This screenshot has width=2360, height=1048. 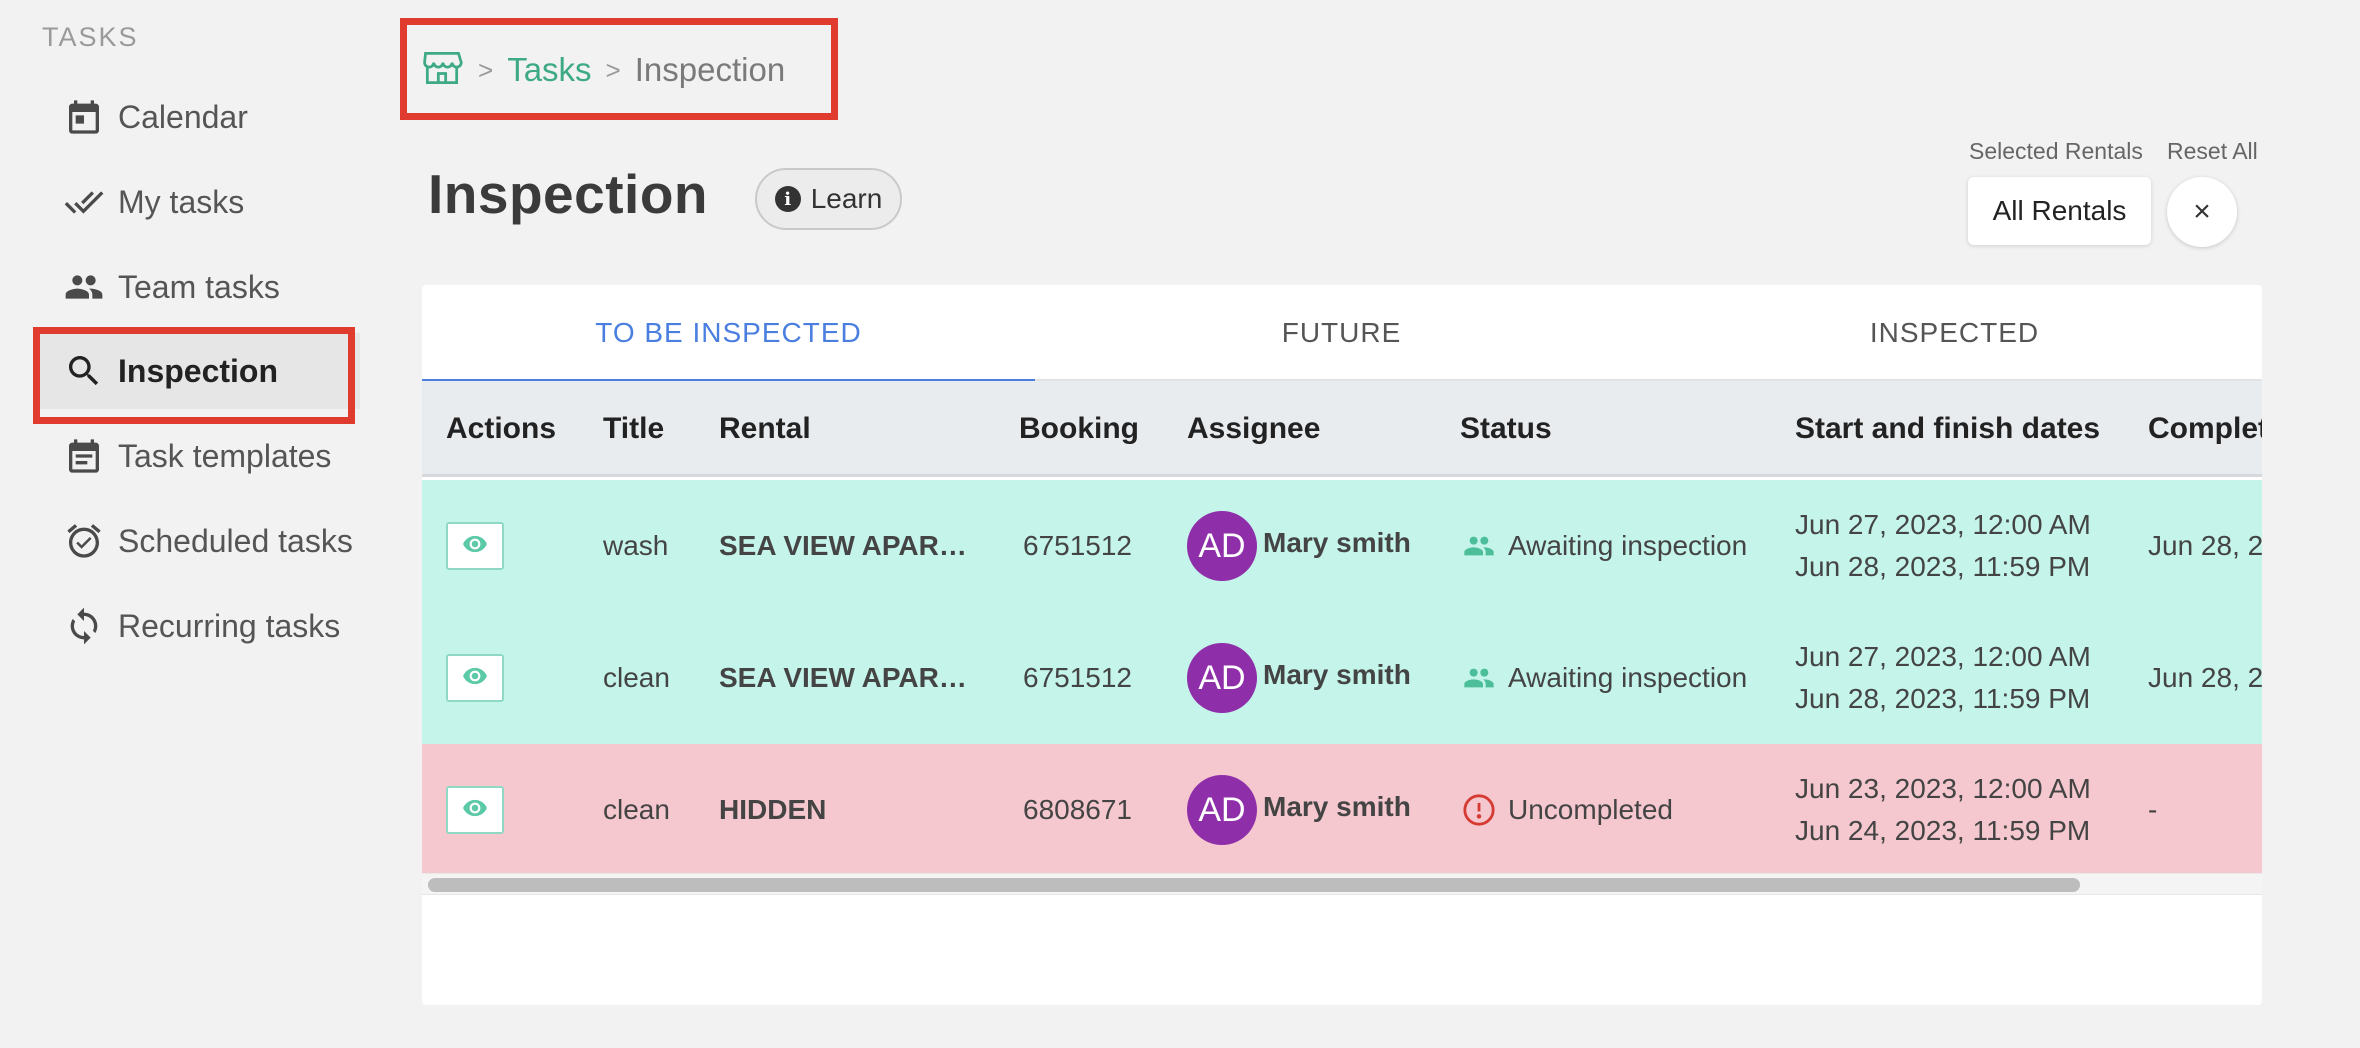 I want to click on info-icon: i, so click(x=787, y=199).